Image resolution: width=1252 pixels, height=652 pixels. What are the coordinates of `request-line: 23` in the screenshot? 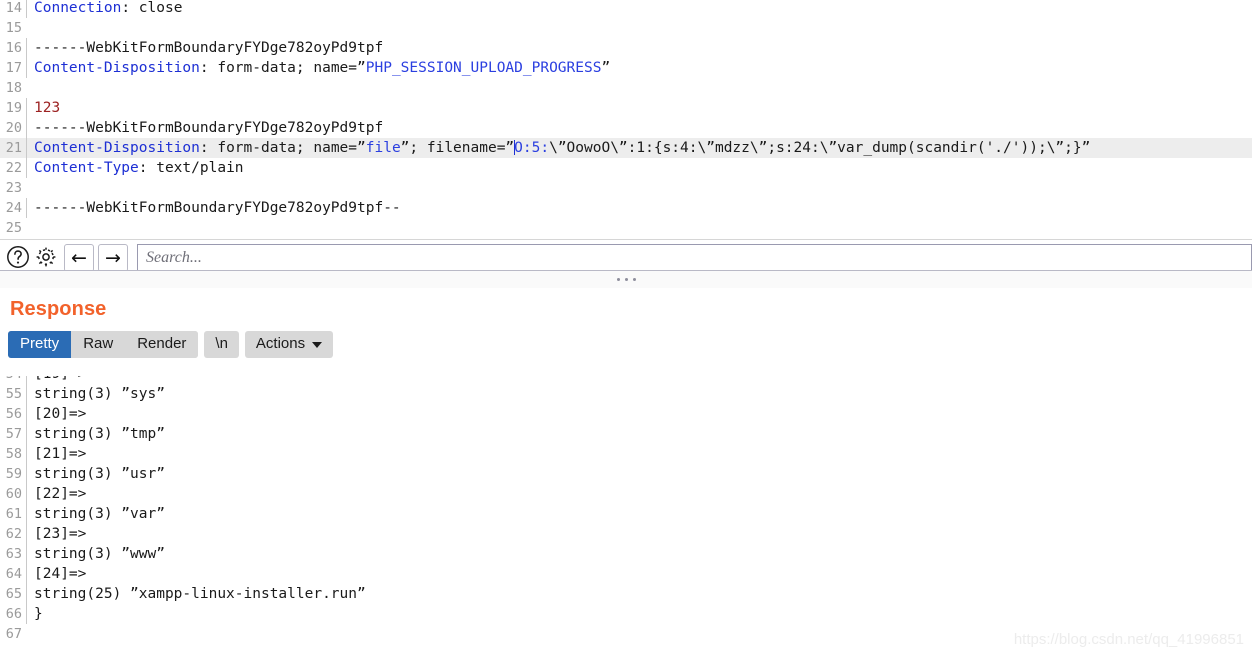 It's located at (626, 188).